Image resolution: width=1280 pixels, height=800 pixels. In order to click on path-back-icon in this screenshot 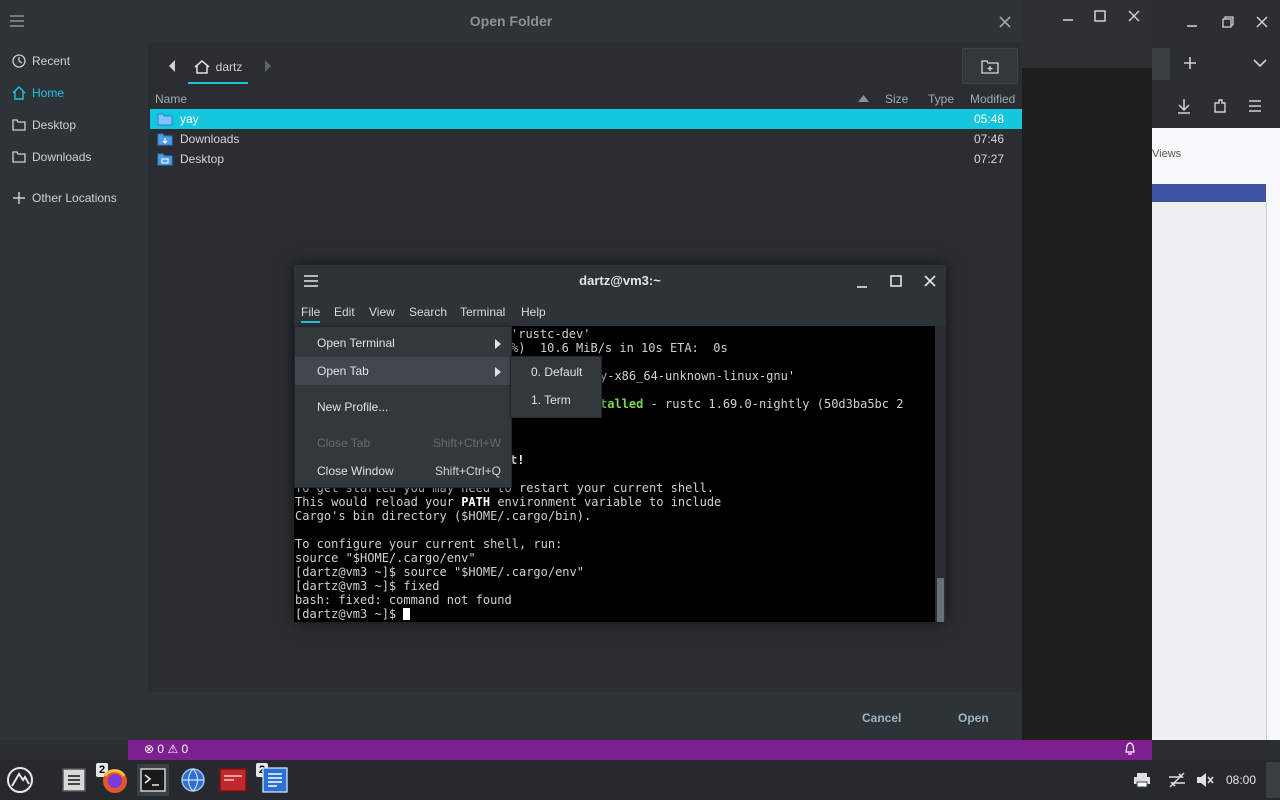, I will do `click(172, 66)`.